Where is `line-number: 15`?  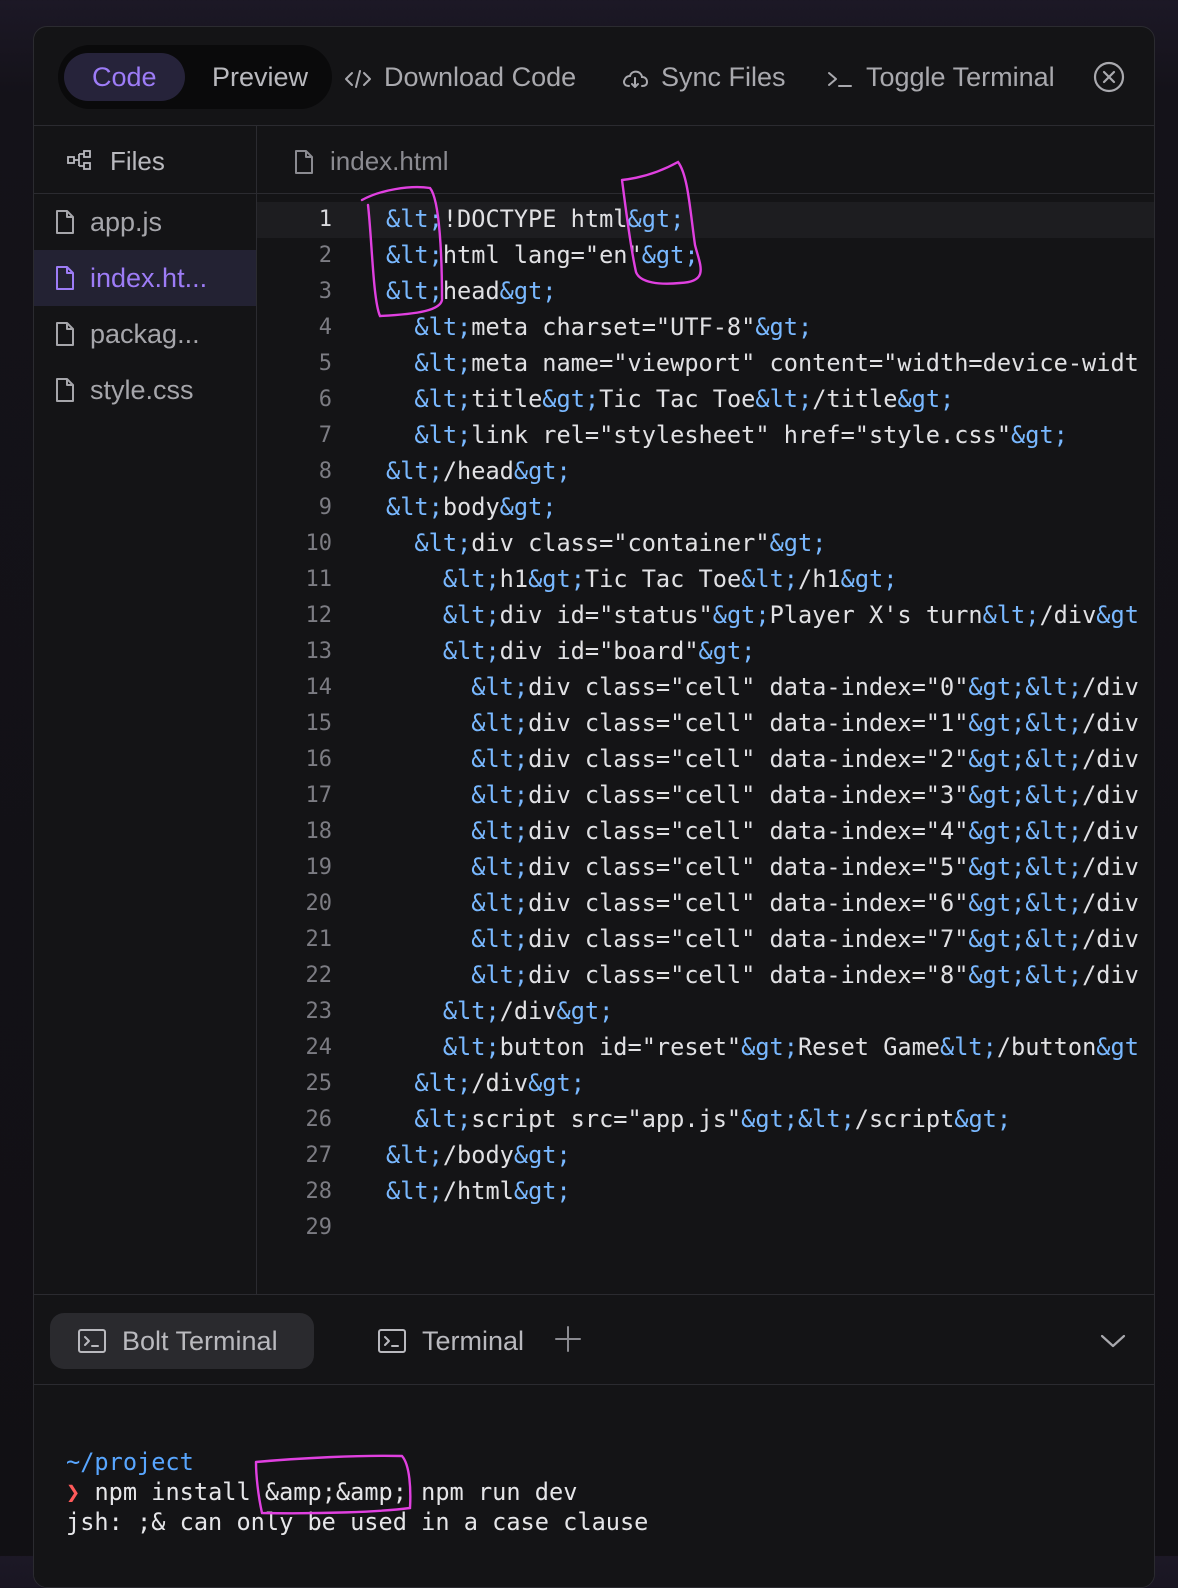 line-number: 15 is located at coordinates (319, 723).